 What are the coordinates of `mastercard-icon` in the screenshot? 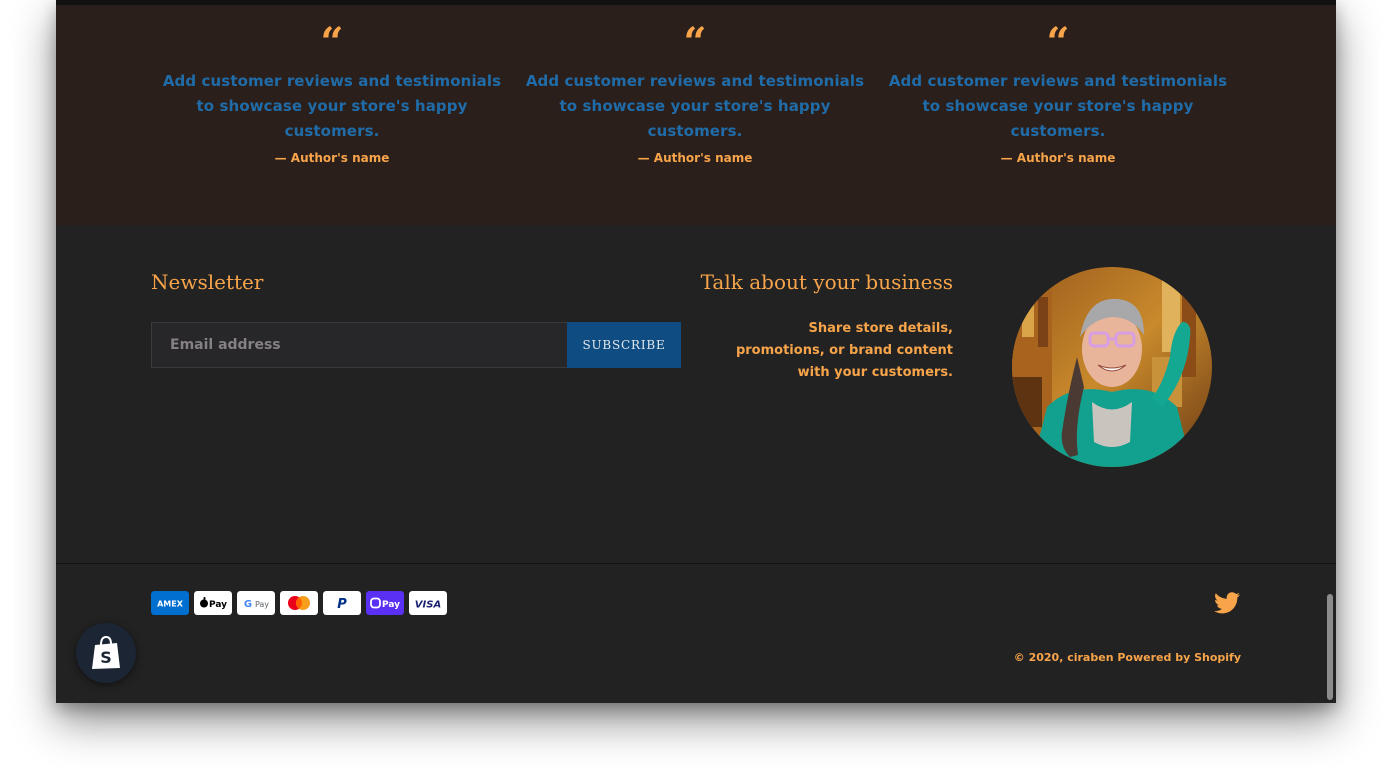 It's located at (299, 603).